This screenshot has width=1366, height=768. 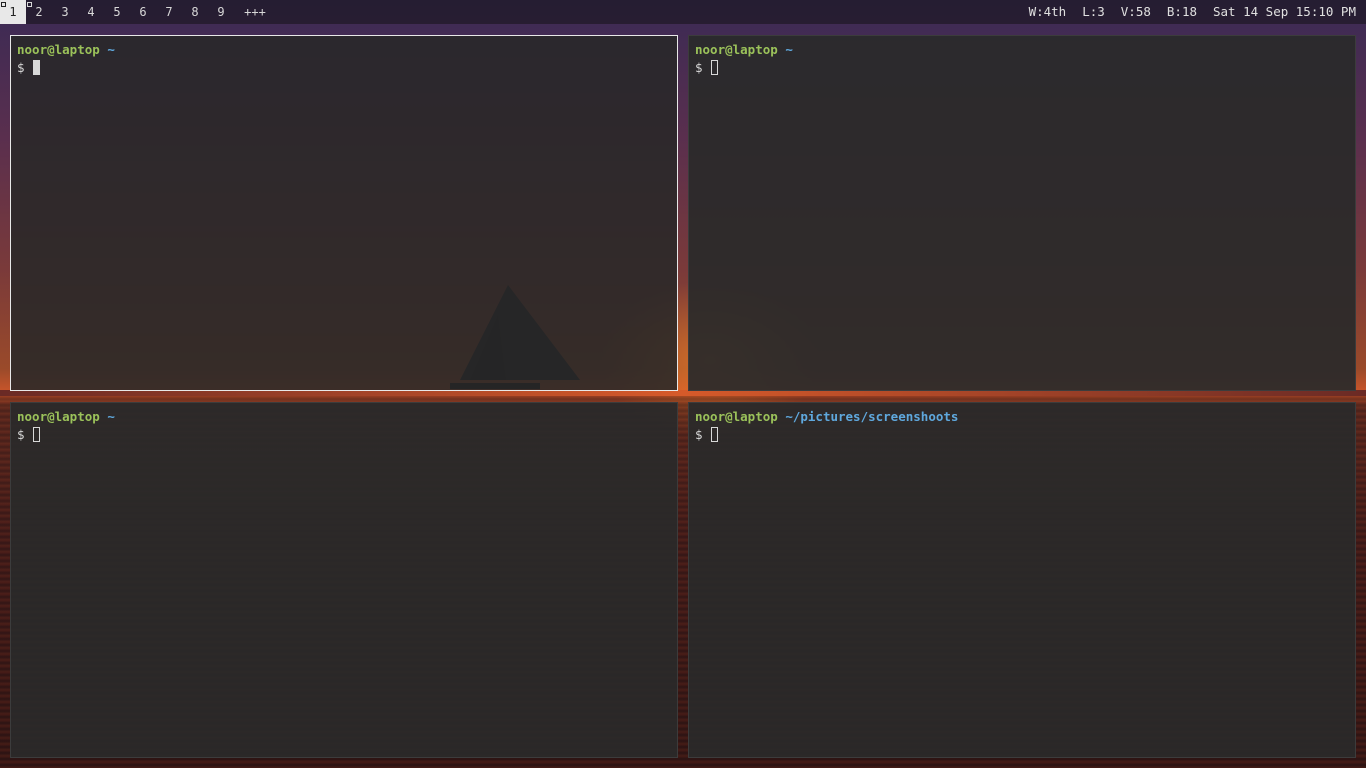 What do you see at coordinates (255, 12) in the screenshot?
I see `workspace-more: +++` at bounding box center [255, 12].